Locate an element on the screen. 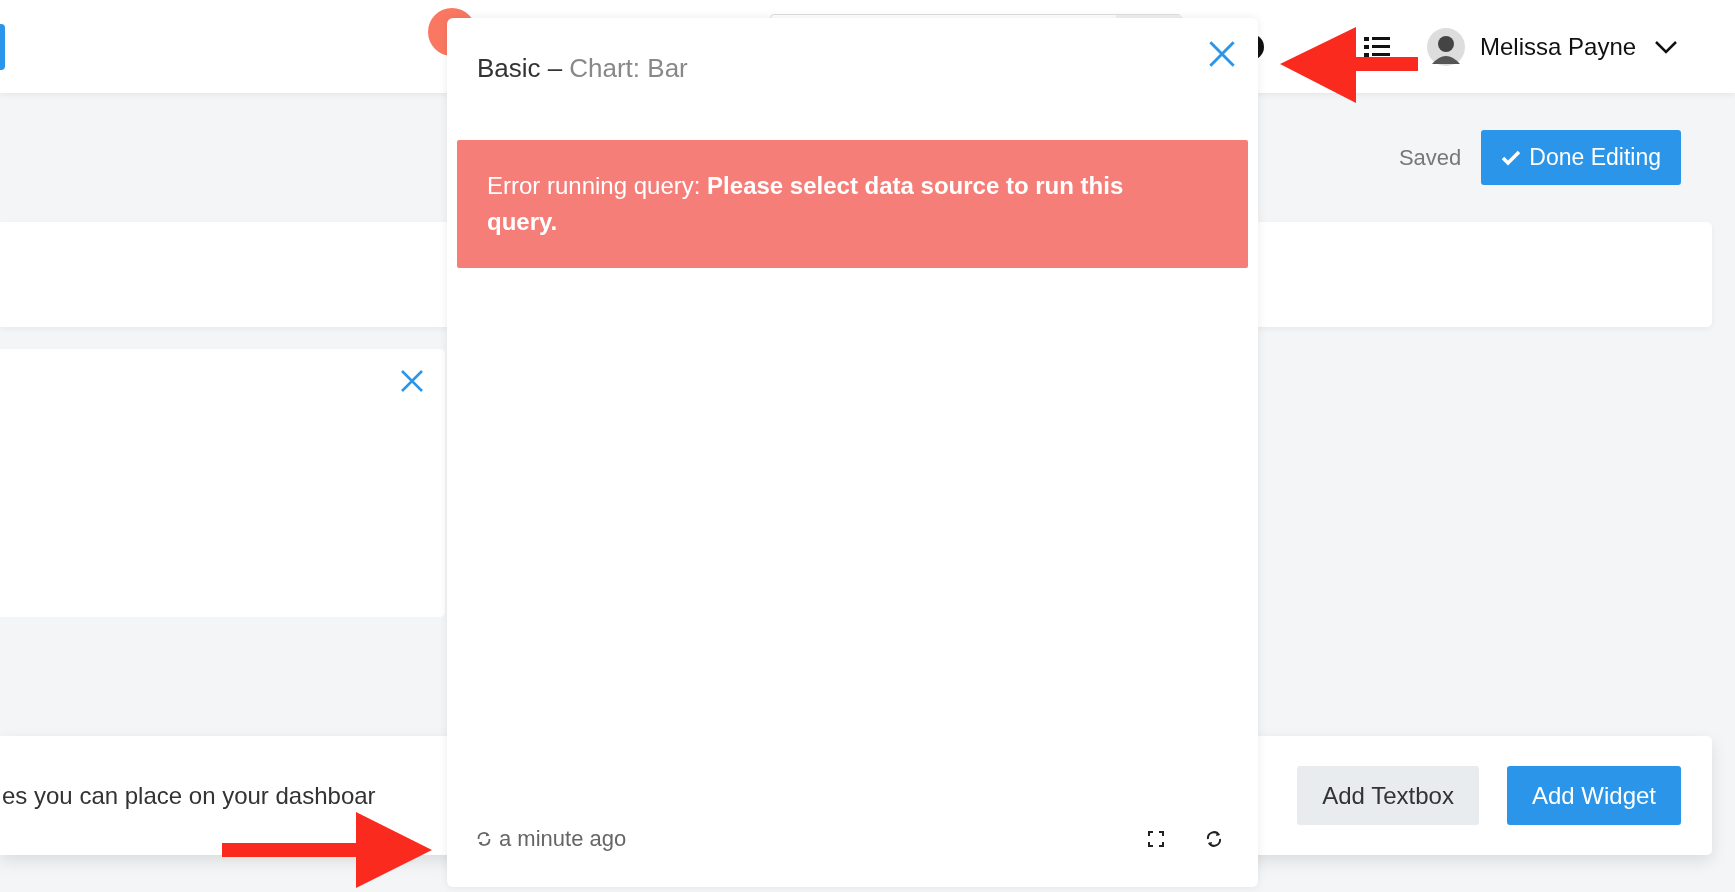  fullscreen-icon is located at coordinates (1156, 839).